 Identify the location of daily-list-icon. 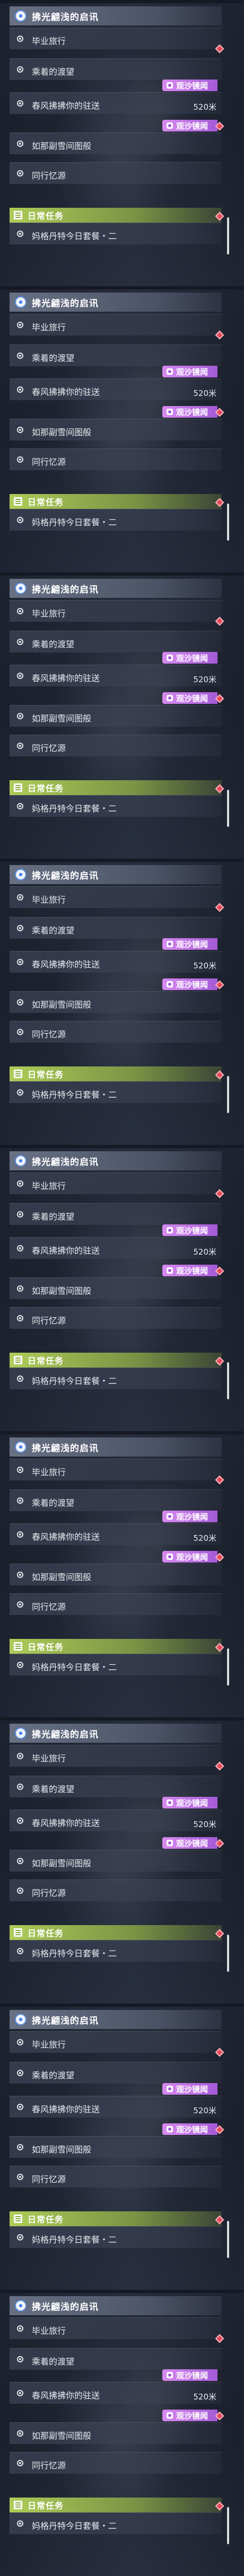
(18, 215).